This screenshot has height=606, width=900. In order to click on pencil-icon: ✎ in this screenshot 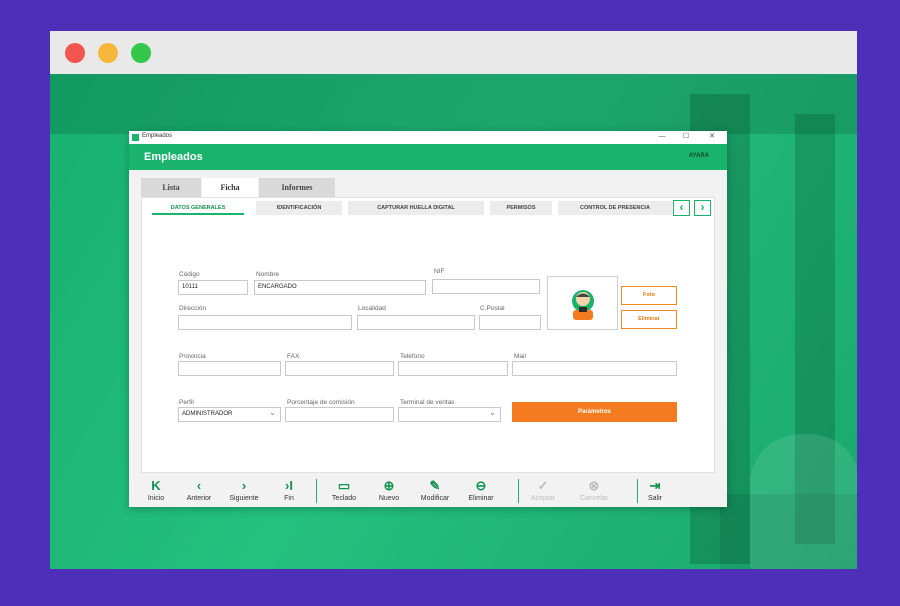, I will do `click(435, 485)`.